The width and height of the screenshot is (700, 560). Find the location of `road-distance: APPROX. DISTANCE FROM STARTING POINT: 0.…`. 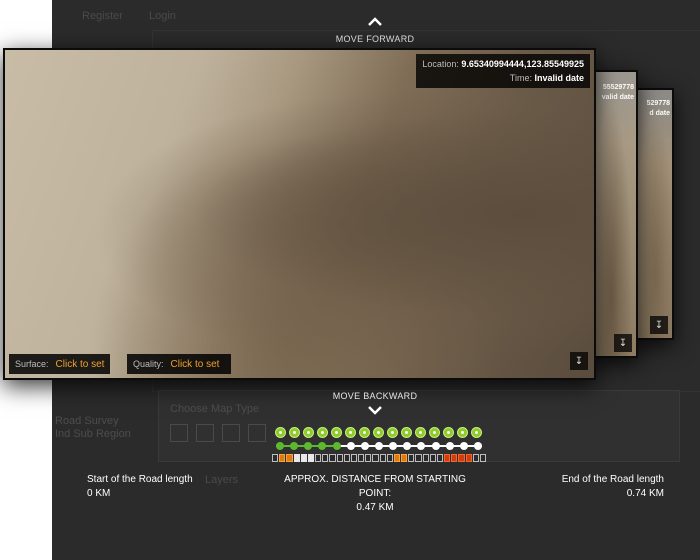

road-distance: APPROX. DISTANCE FROM STARTING POINT: 0.… is located at coordinates (375, 494).